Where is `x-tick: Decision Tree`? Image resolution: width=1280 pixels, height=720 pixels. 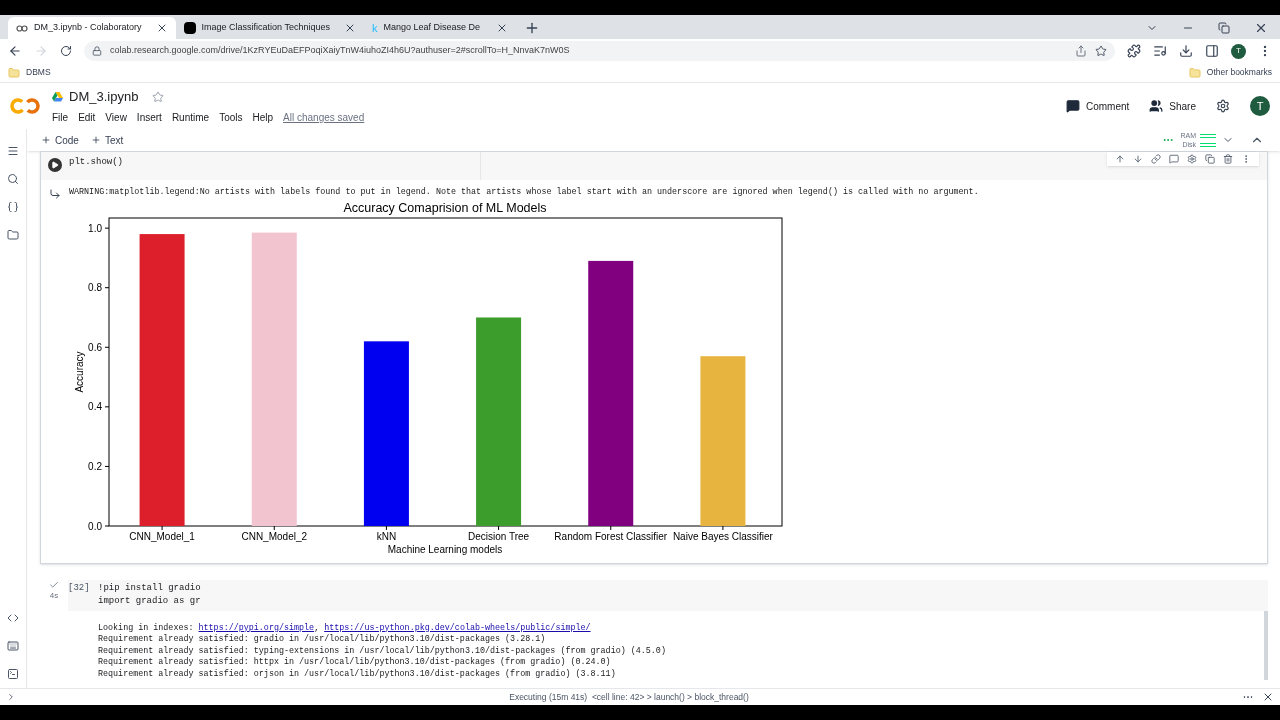
x-tick: Decision Tree is located at coordinates (499, 533).